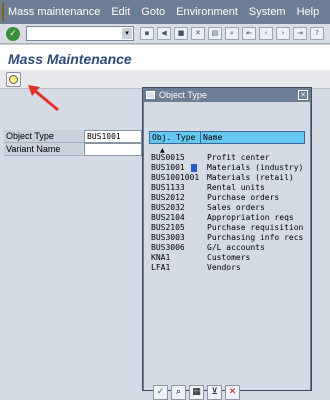 This screenshot has width=330, height=402. I want to click on prev-page-icon: ‹, so click(266, 33).